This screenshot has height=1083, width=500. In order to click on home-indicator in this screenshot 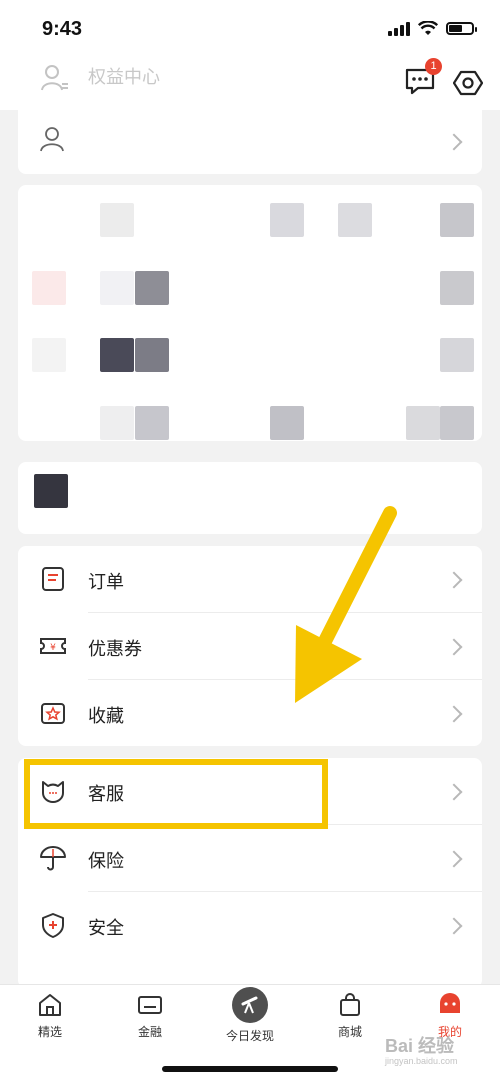, I will do `click(250, 1069)`.